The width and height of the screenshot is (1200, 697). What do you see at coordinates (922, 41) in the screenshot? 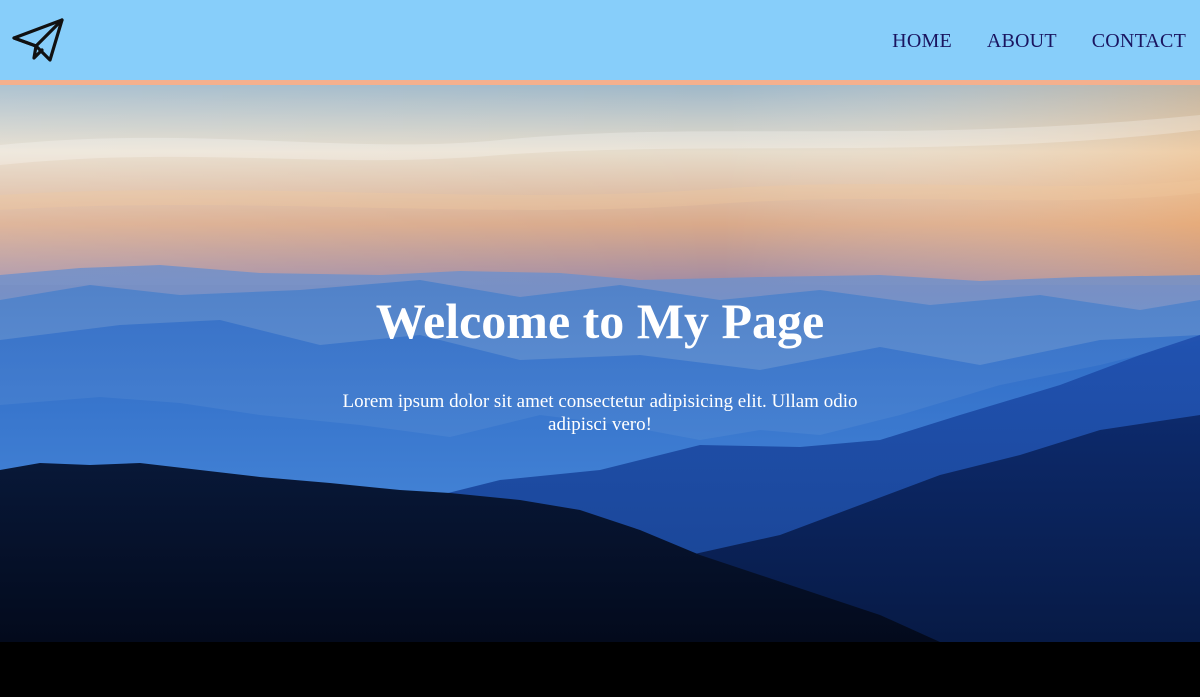
I see `nav-home-link: HOME` at bounding box center [922, 41].